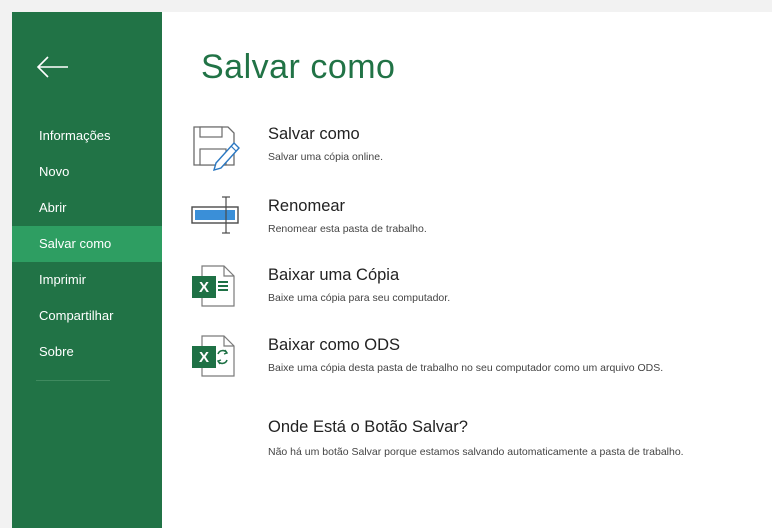  What do you see at coordinates (54, 171) in the screenshot?
I see `sidebar-item-label: Novo` at bounding box center [54, 171].